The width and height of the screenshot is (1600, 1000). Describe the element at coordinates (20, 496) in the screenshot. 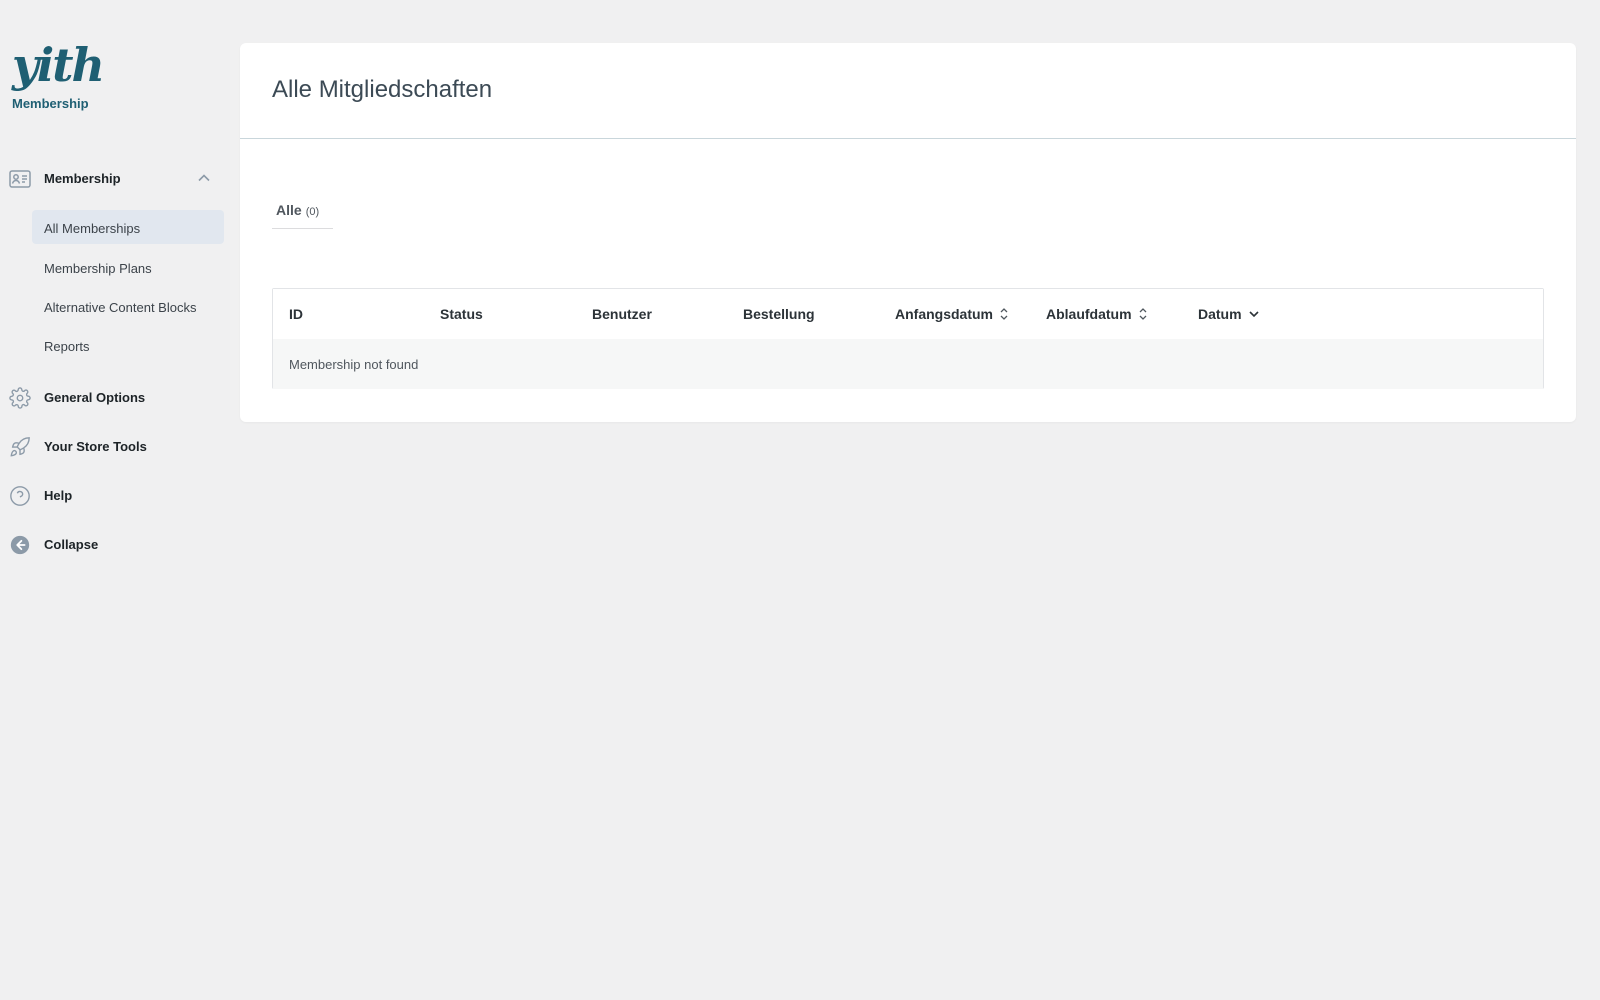

I see `question-icon` at that location.